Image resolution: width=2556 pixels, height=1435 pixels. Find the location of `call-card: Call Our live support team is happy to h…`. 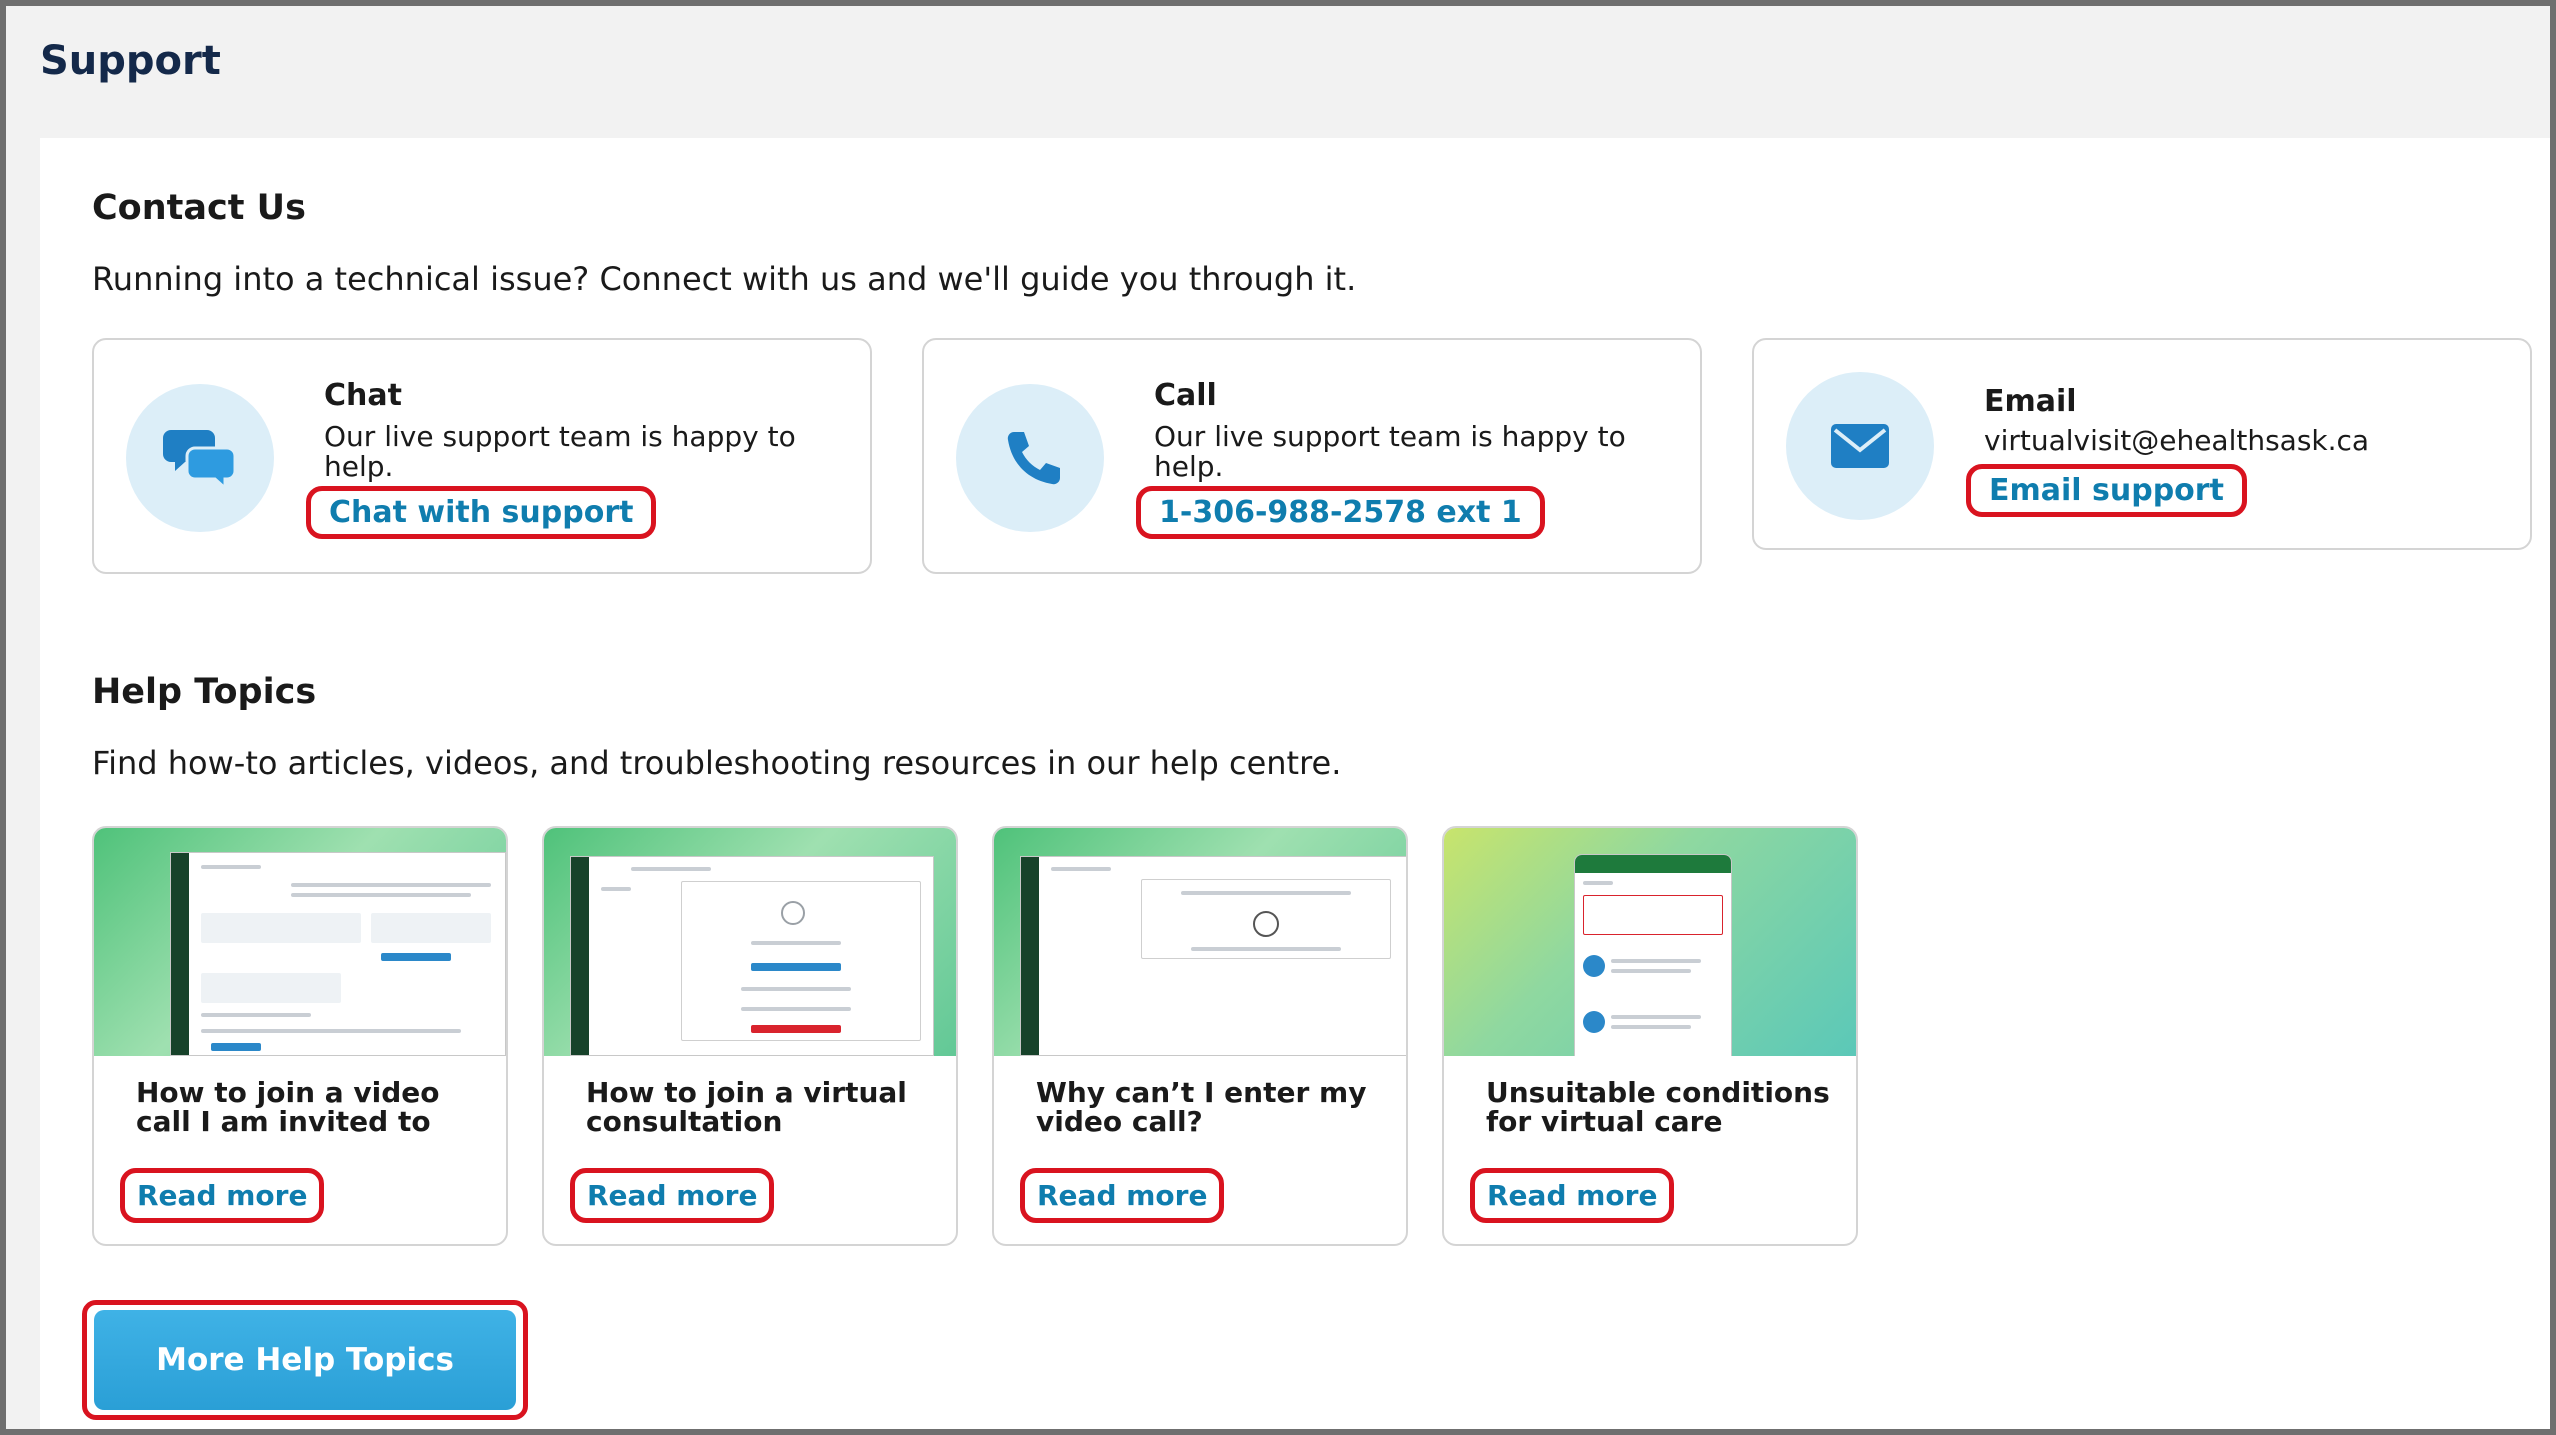

call-card: Call Our live support team is happy to h… is located at coordinates (1312, 456).